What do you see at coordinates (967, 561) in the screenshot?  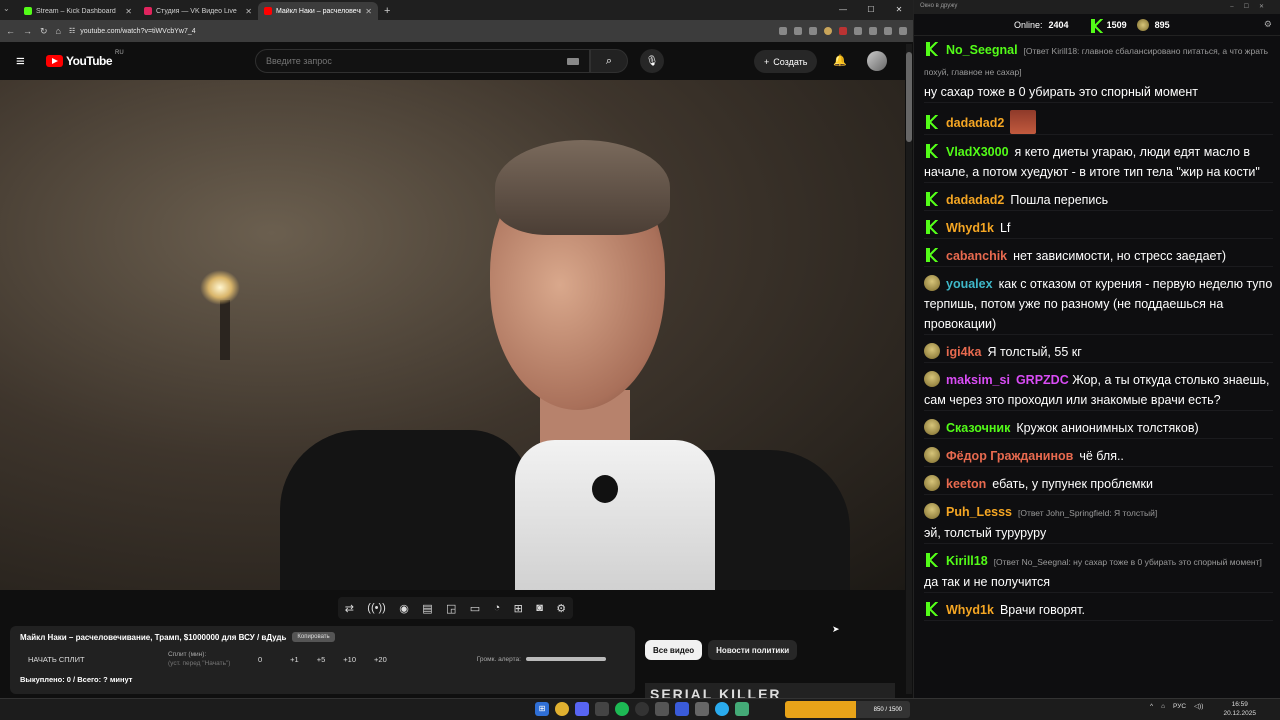 I see `chat-username: Kirill18` at bounding box center [967, 561].